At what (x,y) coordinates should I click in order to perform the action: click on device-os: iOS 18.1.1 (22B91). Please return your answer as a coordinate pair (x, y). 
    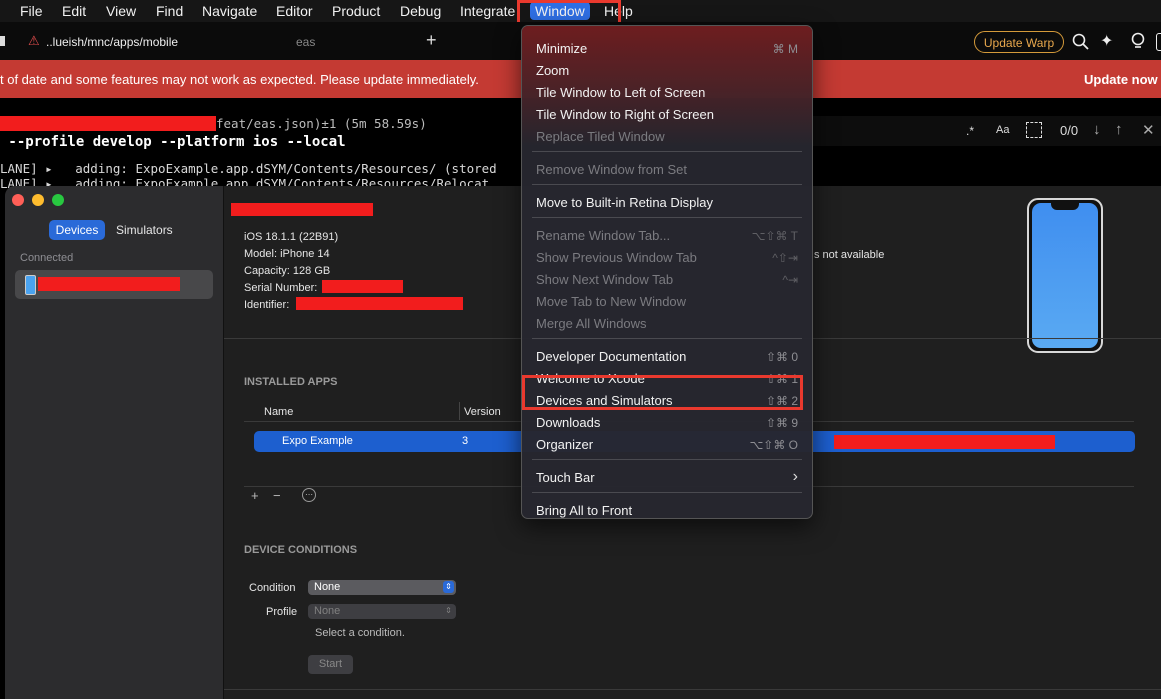
    Looking at the image, I should click on (291, 237).